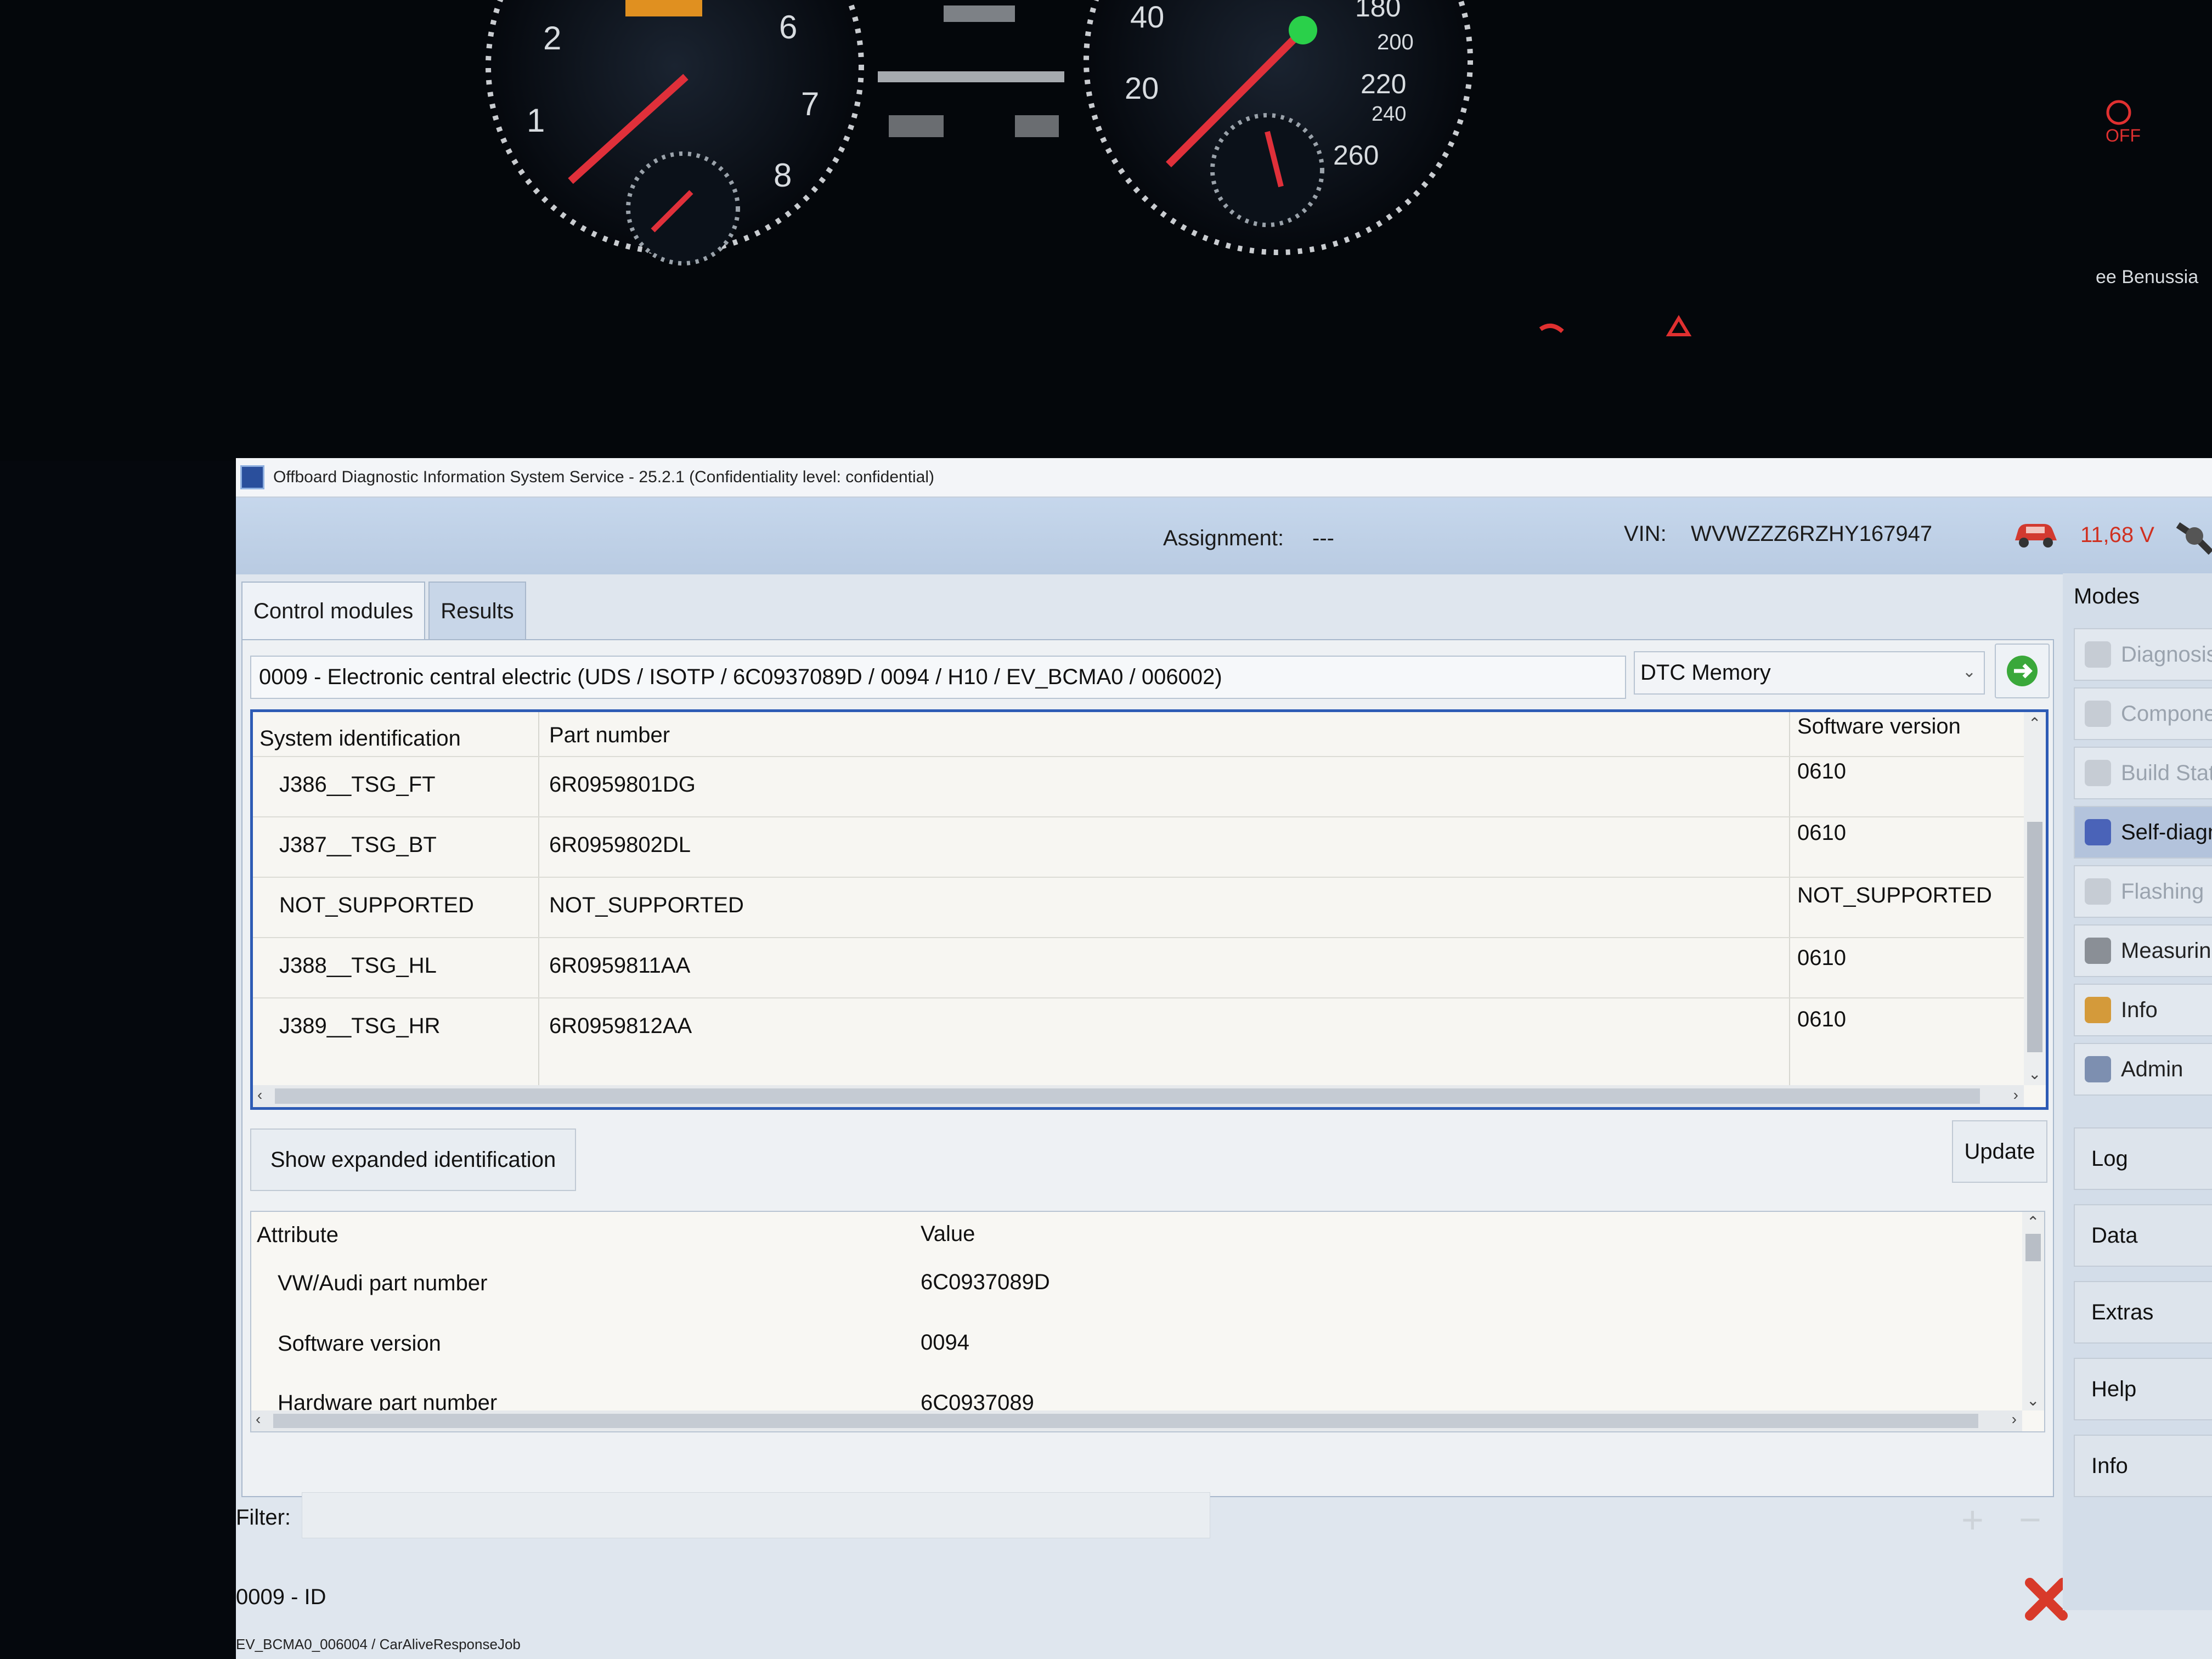 The height and width of the screenshot is (1659, 2212). Describe the element at coordinates (1138, 847) in the screenshot. I see `table-row: J387__TSG_BT 6R0959802DL 0610` at that location.